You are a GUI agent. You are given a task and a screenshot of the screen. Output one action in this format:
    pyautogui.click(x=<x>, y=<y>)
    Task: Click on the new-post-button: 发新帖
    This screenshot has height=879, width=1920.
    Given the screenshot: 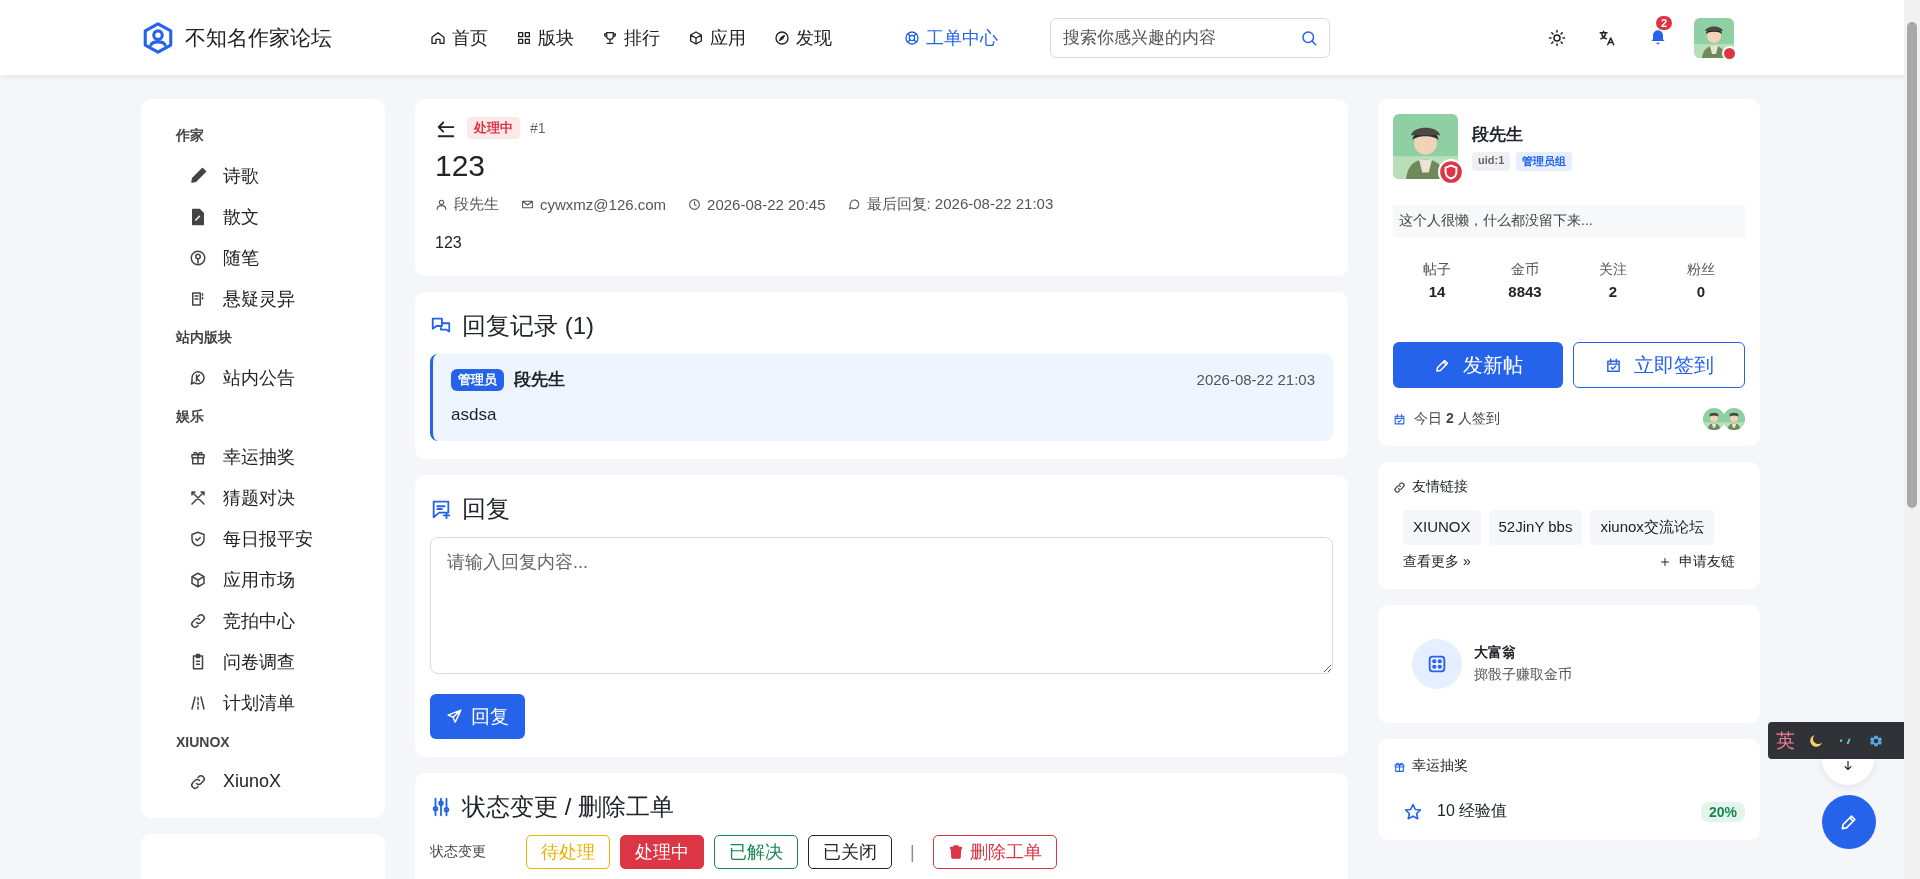 What is the action you would take?
    pyautogui.click(x=1478, y=365)
    